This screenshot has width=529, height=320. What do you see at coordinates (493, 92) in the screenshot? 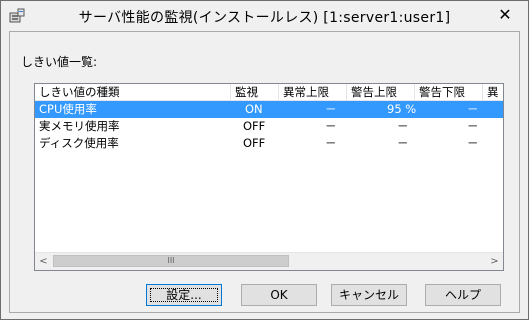
I see `column-header-error-lower: 異` at bounding box center [493, 92].